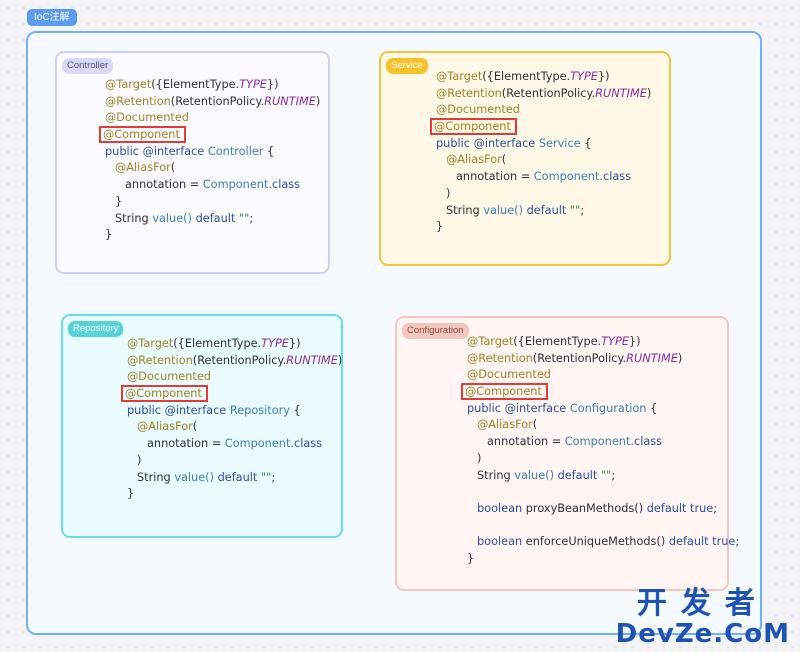  I want to click on configuration-tag: Configuration, so click(435, 331).